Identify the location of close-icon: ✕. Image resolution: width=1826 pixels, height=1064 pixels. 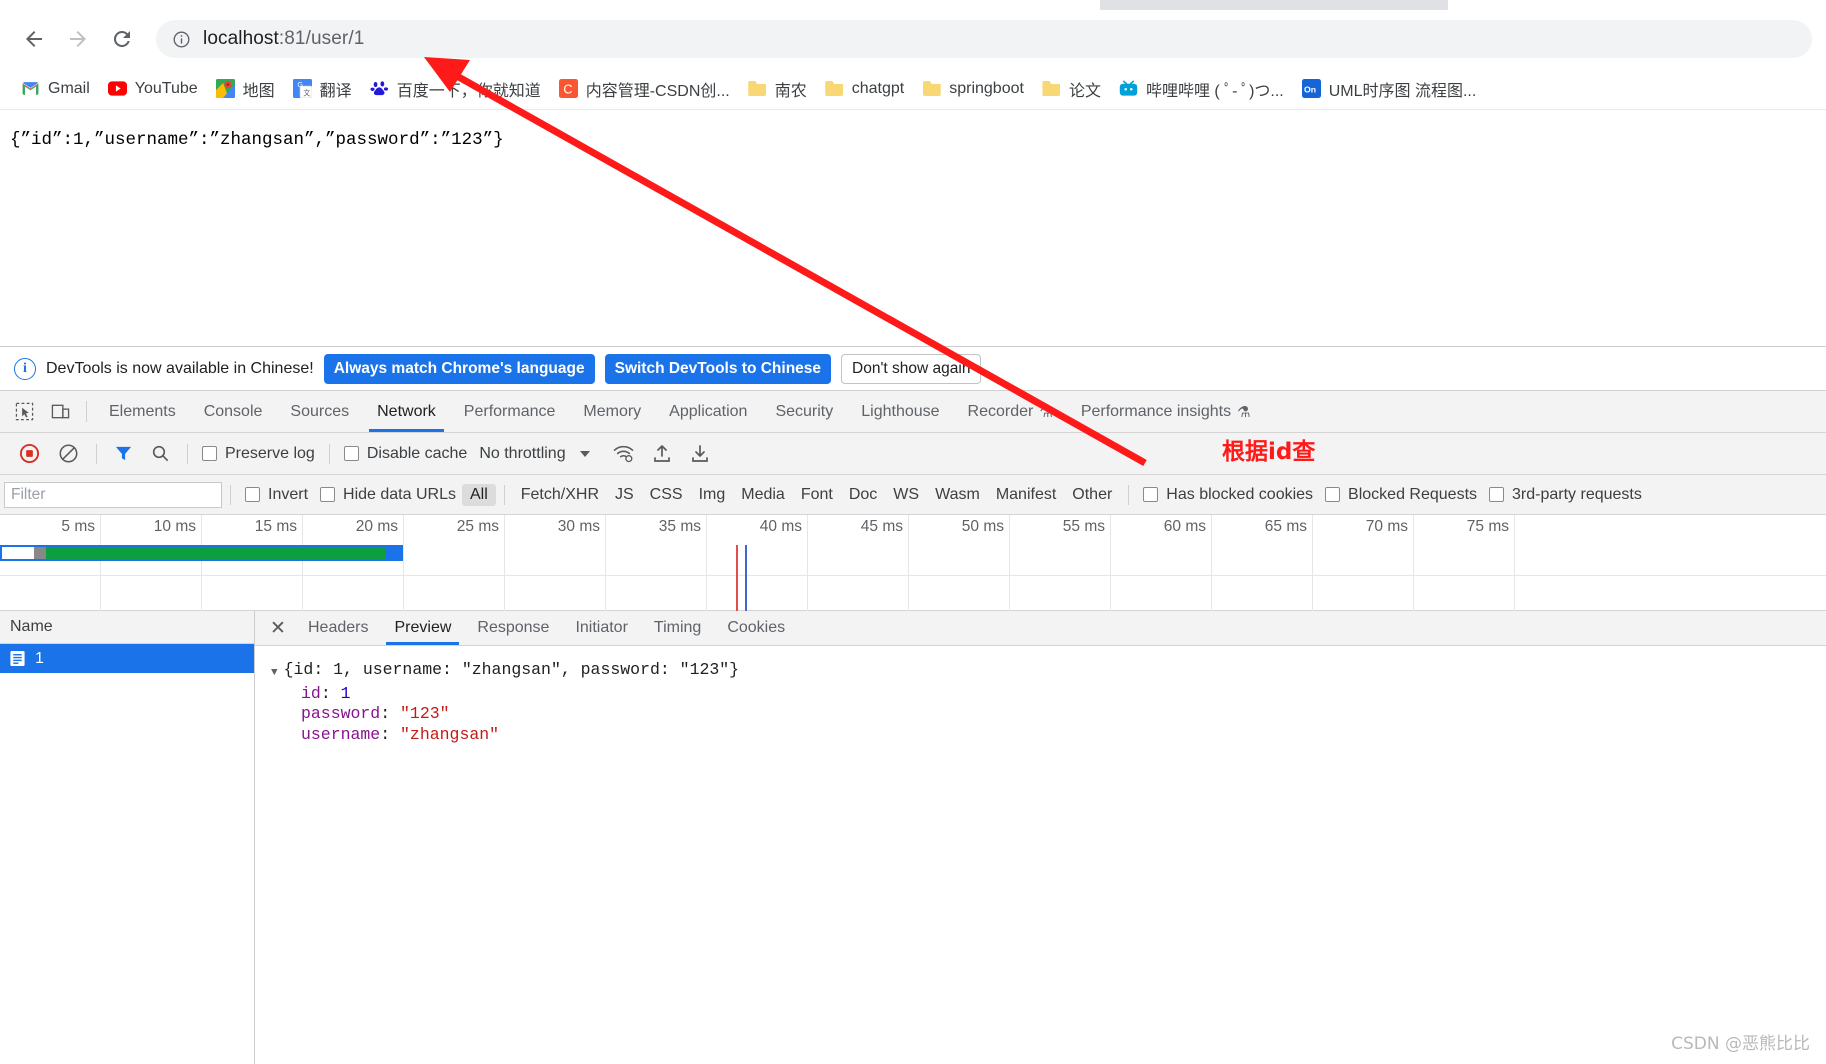
(278, 628).